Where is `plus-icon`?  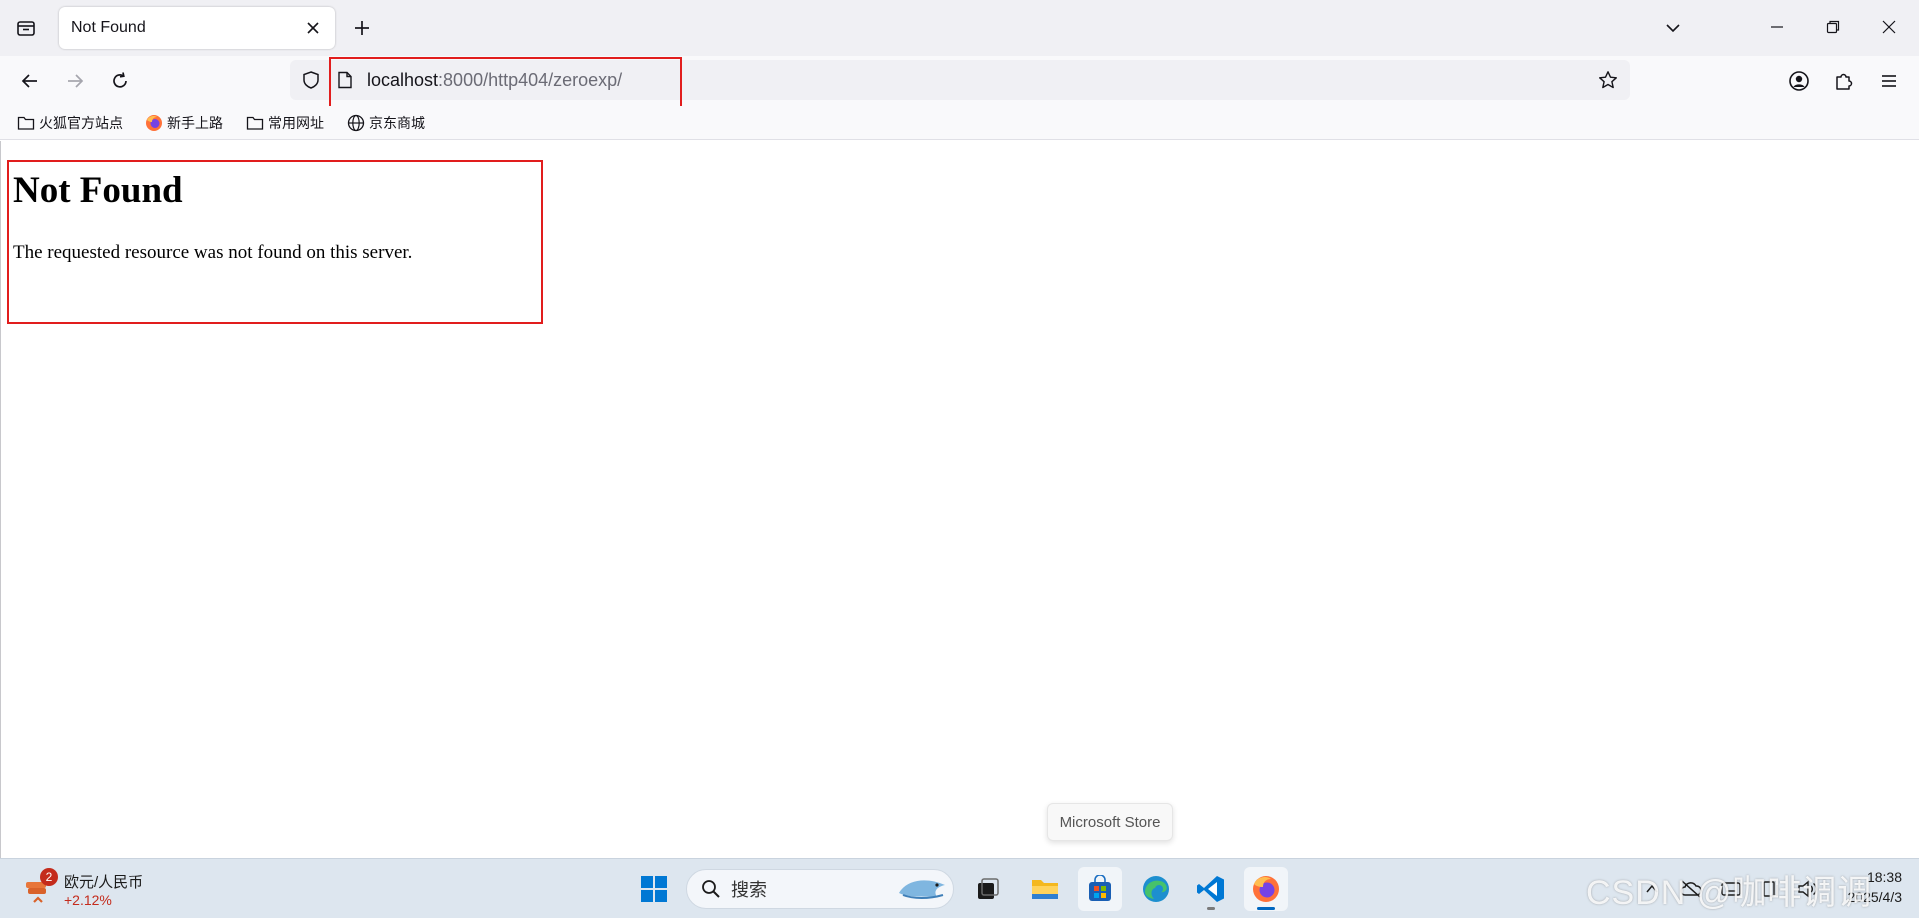 plus-icon is located at coordinates (362, 28).